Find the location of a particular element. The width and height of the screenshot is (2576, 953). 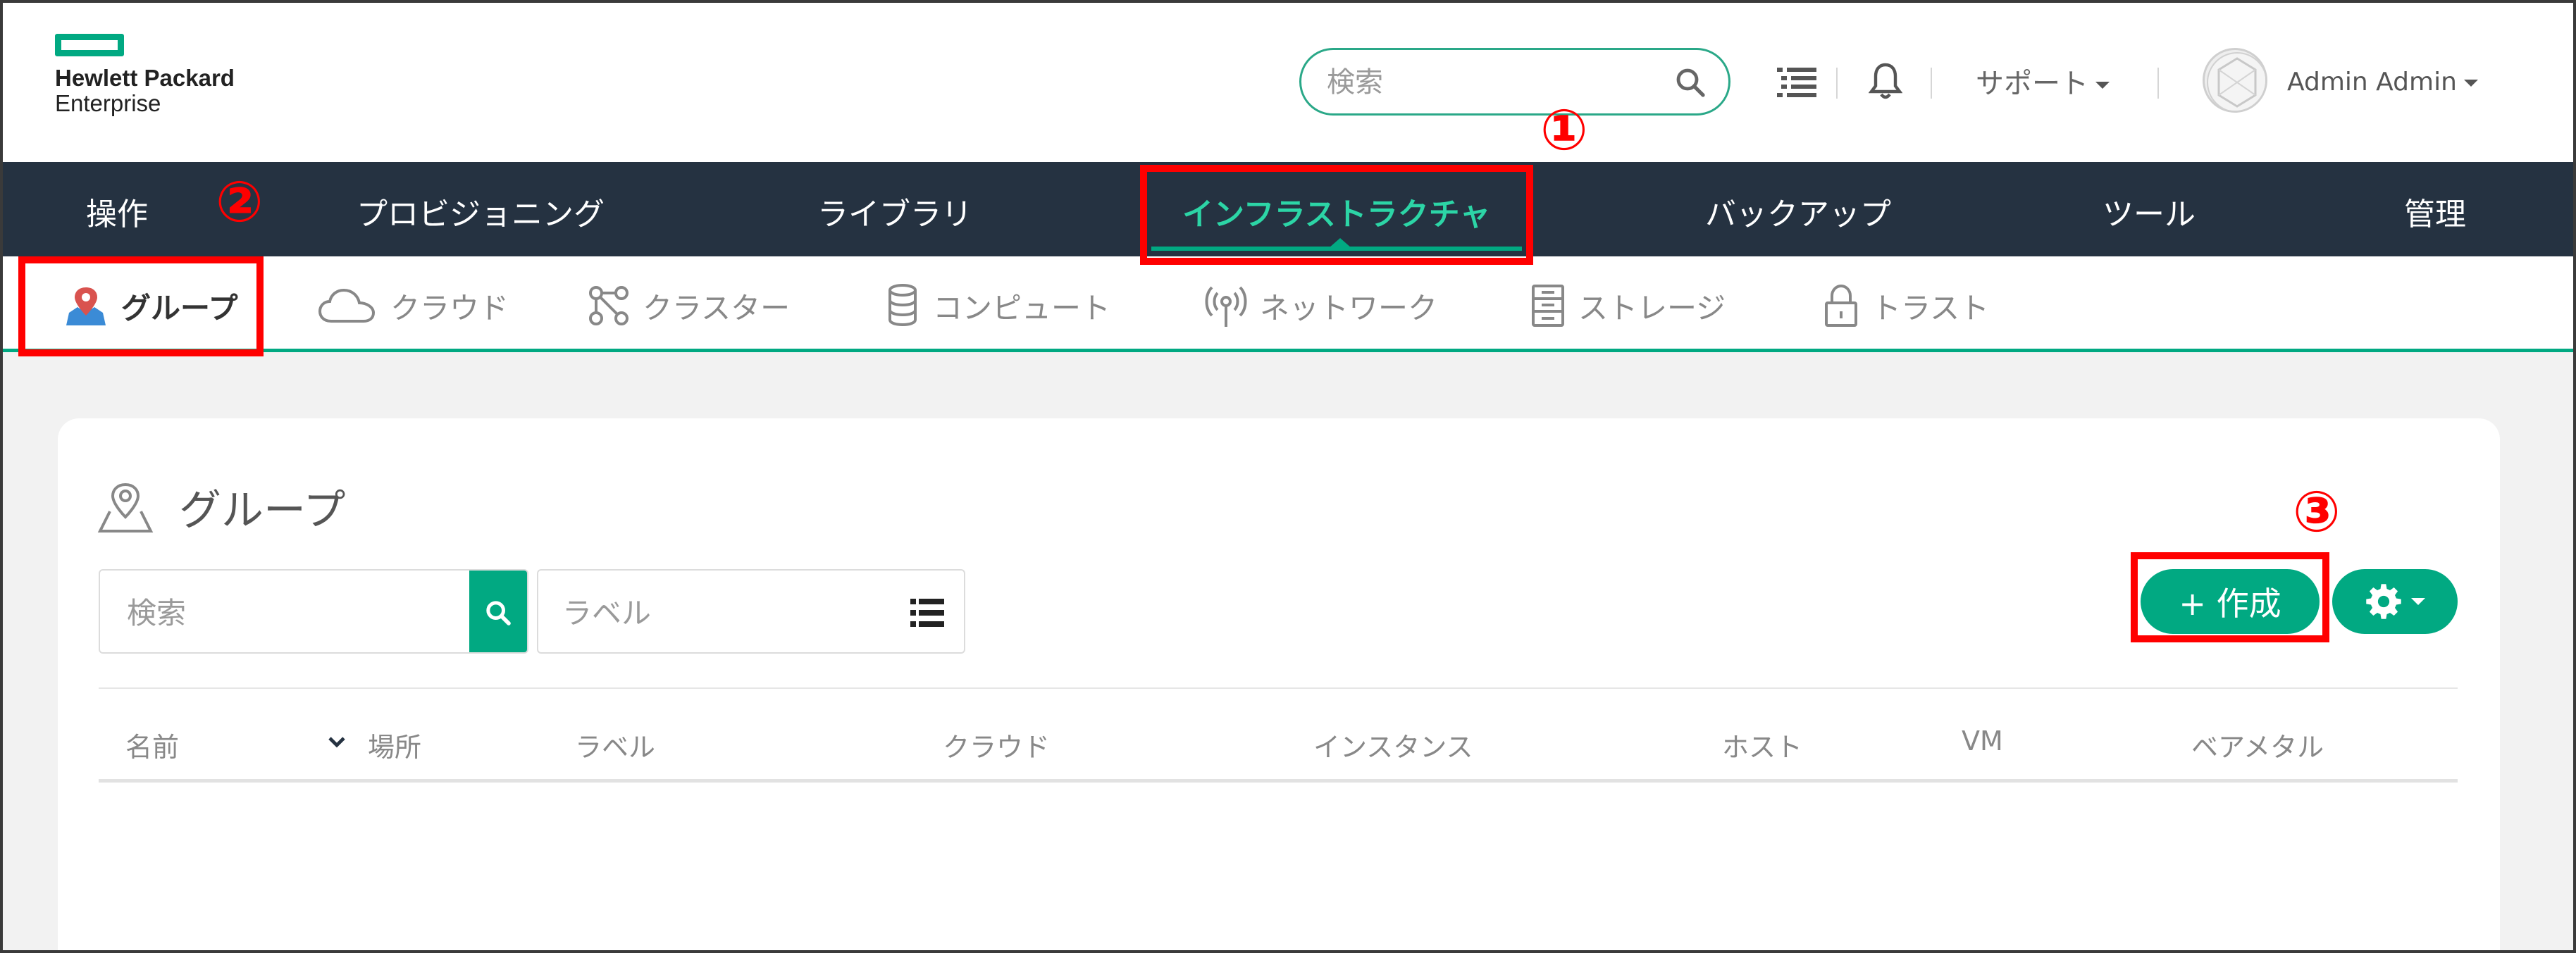

nav-item-library: ライブラリ is located at coordinates (894, 211).